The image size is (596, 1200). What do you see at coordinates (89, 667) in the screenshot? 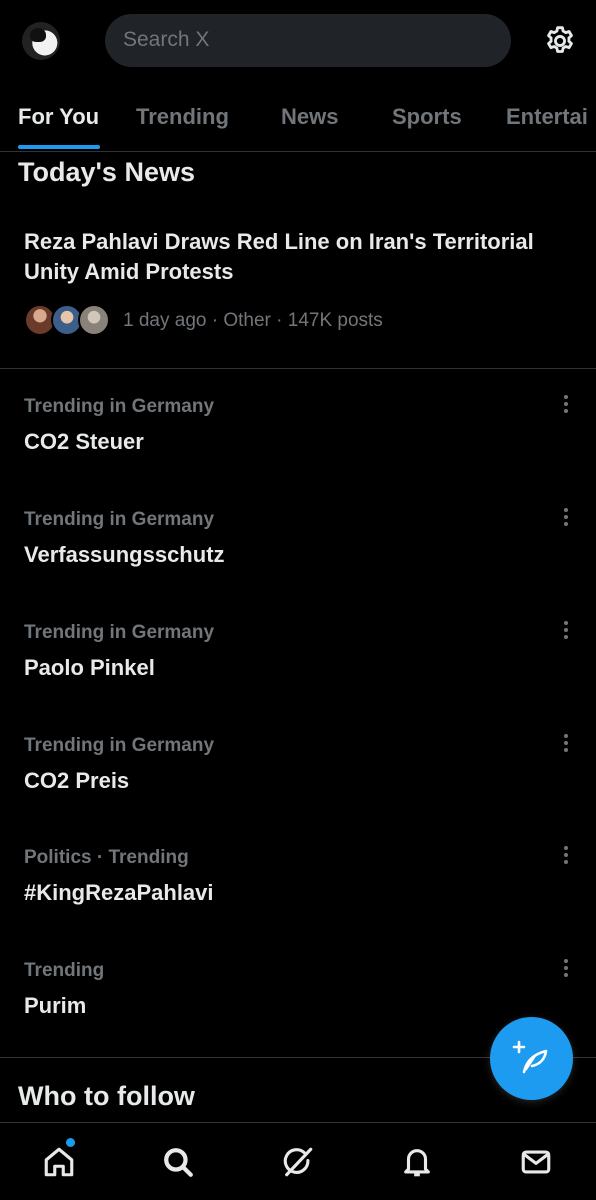
I see `trend-name: Paolo Pinkel` at bounding box center [89, 667].